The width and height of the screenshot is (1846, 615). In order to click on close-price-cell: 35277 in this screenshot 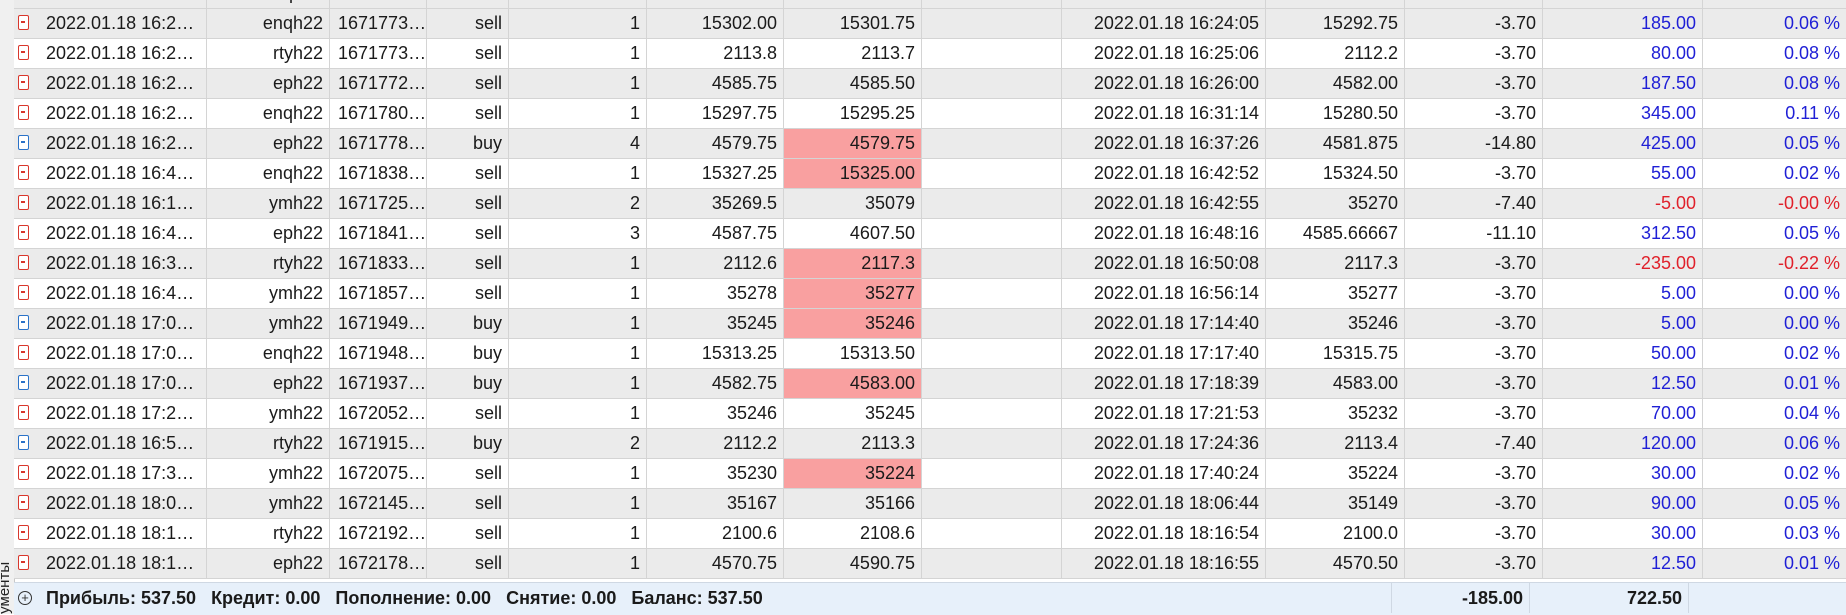, I will do `click(1335, 293)`.